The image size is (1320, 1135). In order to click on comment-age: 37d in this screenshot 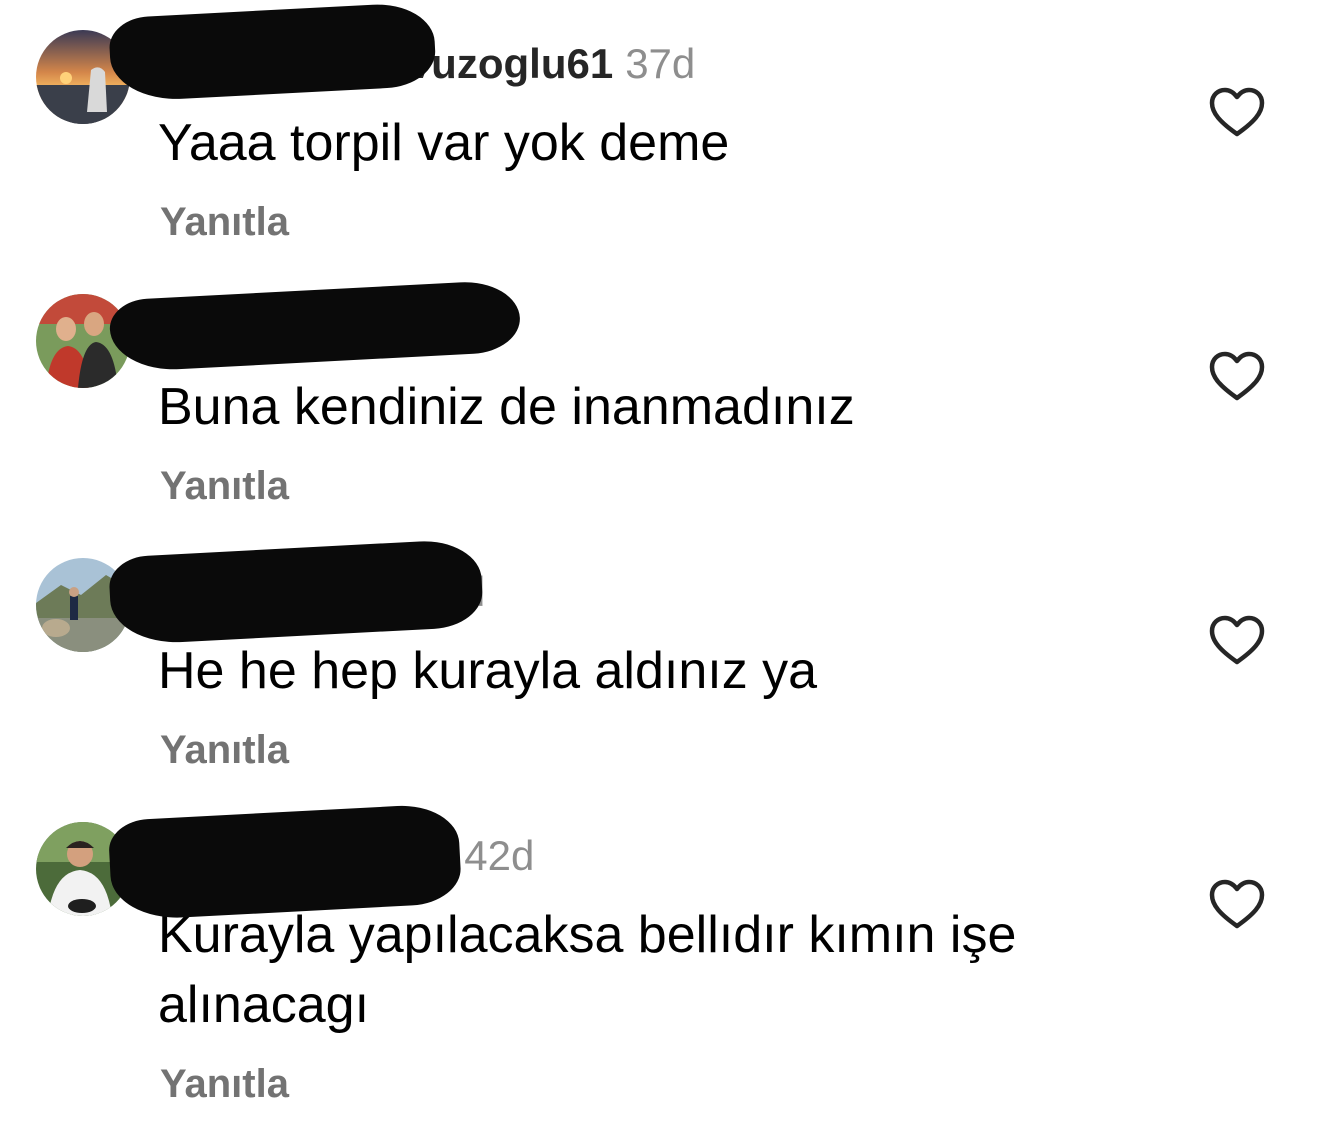, I will do `click(660, 63)`.